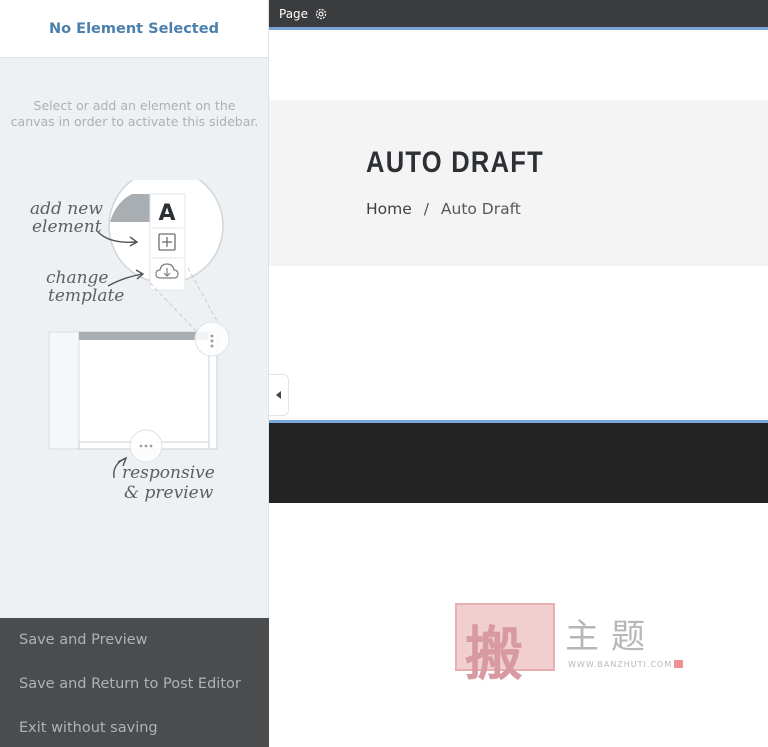 This screenshot has height=747, width=768. I want to click on gear-icon, so click(321, 14).